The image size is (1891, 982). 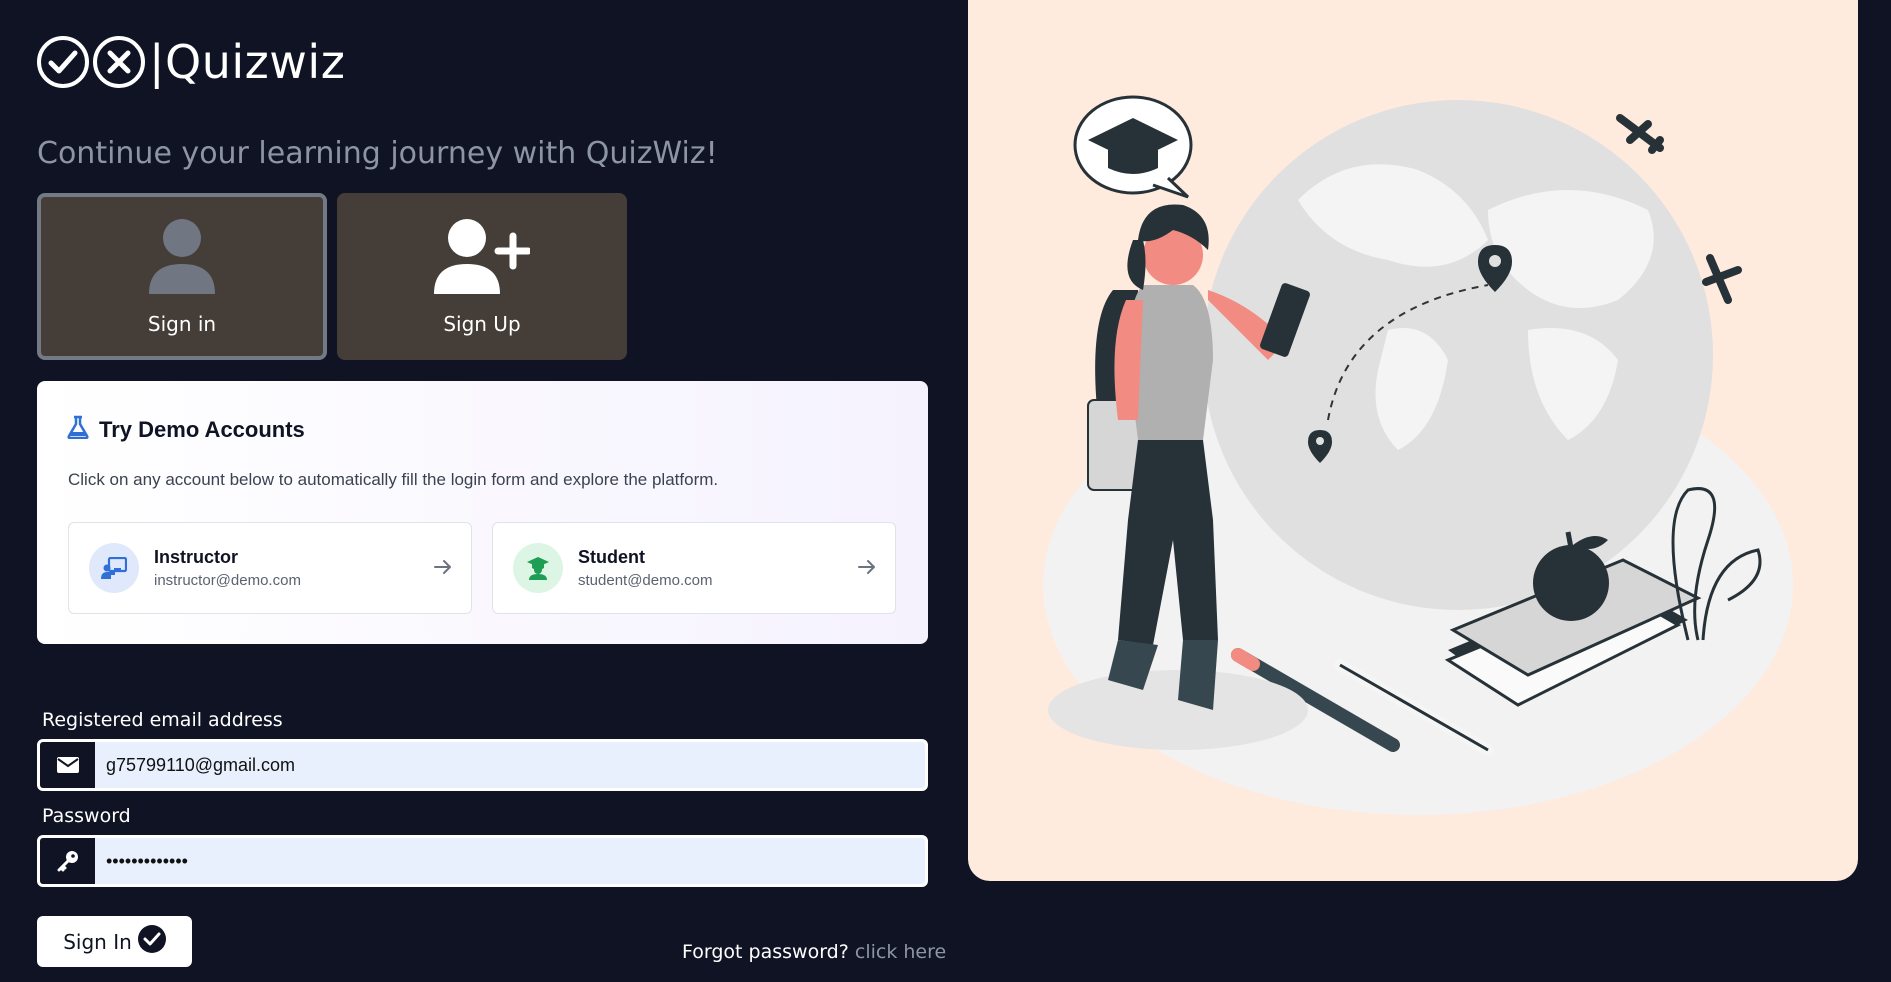 What do you see at coordinates (202, 429) in the screenshot?
I see `demo-title-text: Try Demo Accounts` at bounding box center [202, 429].